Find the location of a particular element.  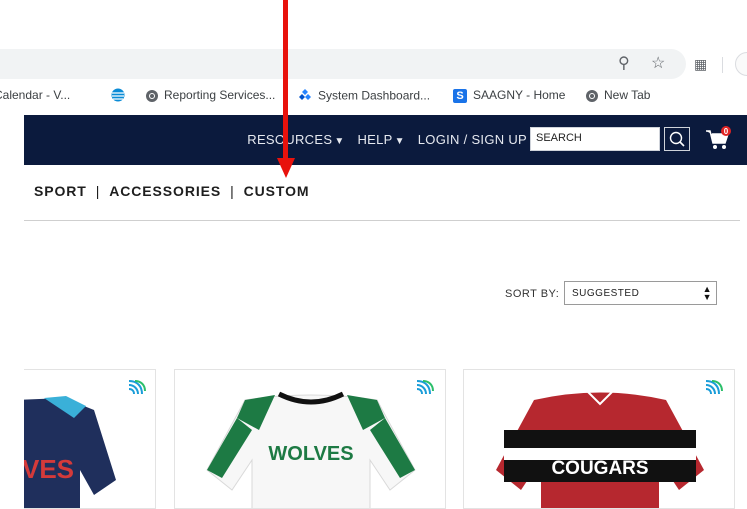

att-globe-icon is located at coordinates (118, 96).